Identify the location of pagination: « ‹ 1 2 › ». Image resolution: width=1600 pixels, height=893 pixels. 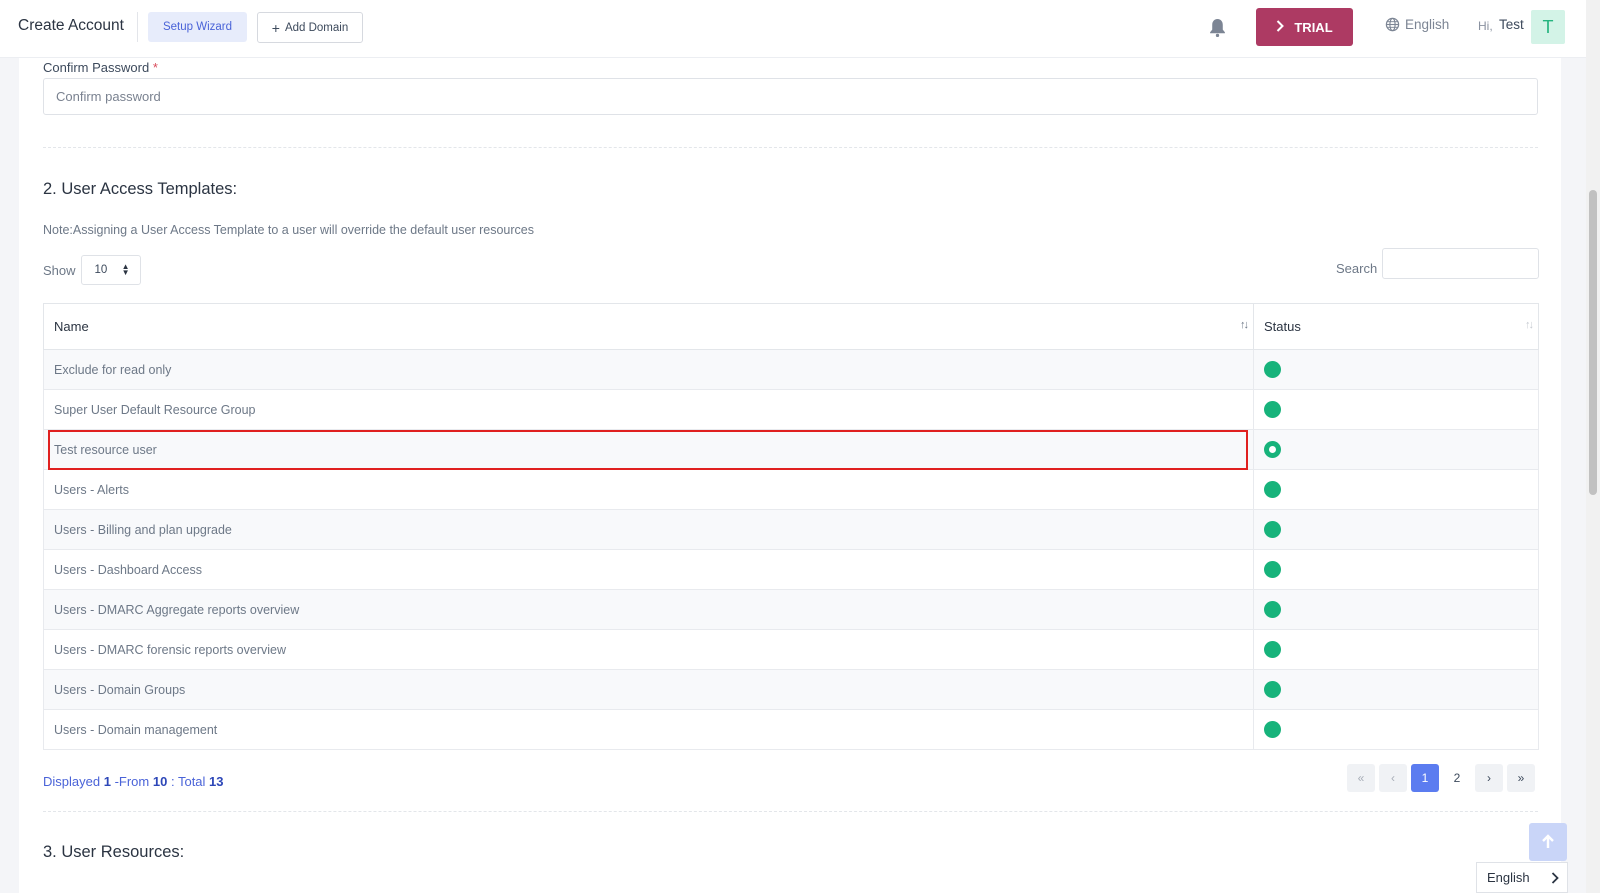
(1441, 778).